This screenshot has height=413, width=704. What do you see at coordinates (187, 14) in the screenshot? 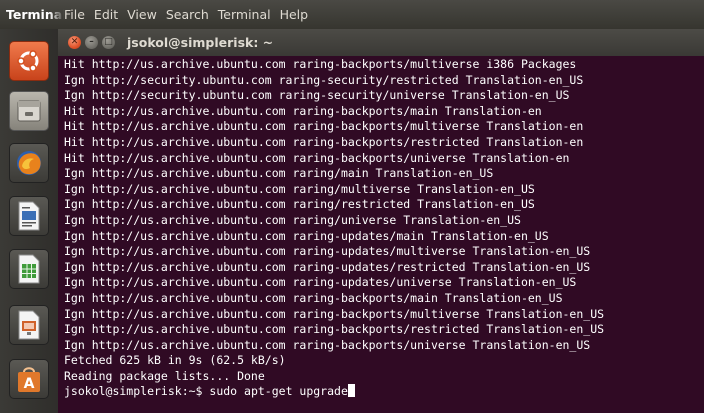
I see `menu-search: Search` at bounding box center [187, 14].